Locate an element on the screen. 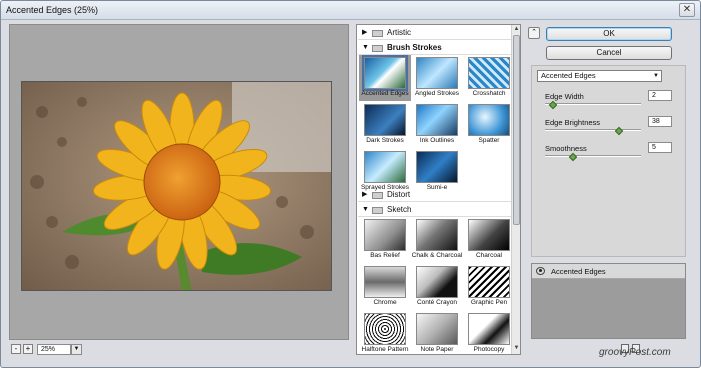 The width and height of the screenshot is (701, 368). filter-select: Accented Edges ▼ is located at coordinates (599, 76).